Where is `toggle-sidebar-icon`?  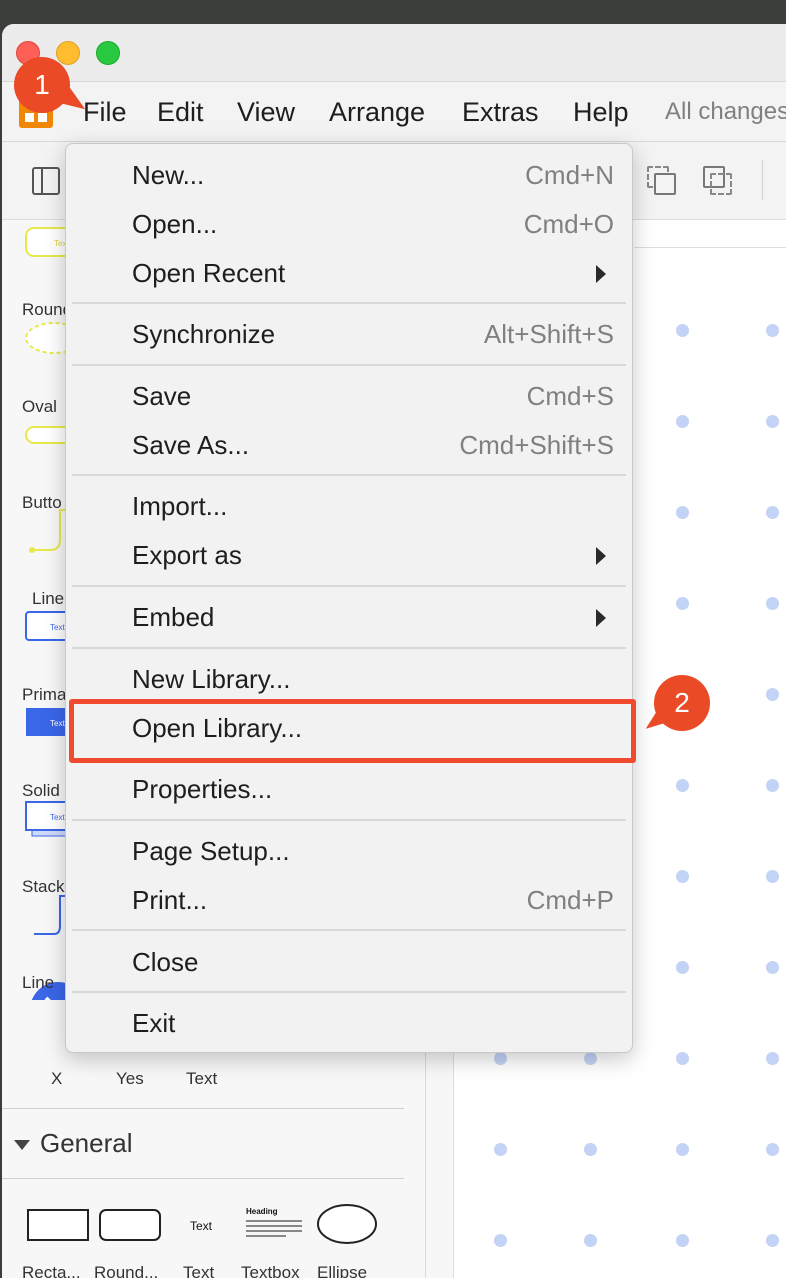 toggle-sidebar-icon is located at coordinates (46, 181).